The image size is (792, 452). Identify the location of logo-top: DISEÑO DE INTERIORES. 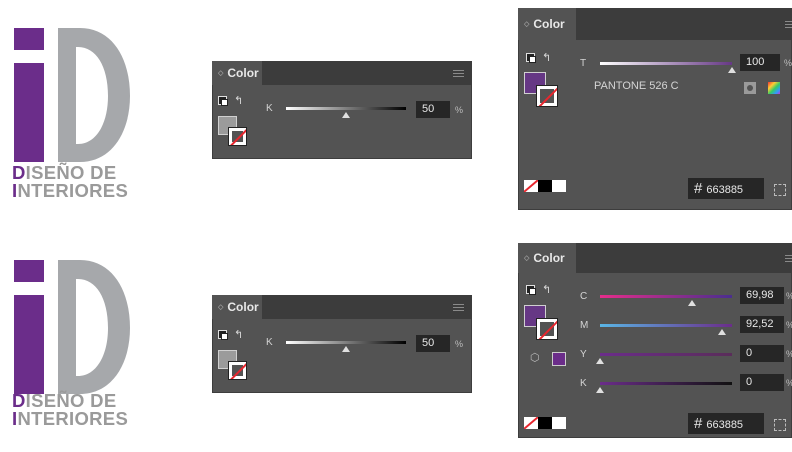
(77, 120).